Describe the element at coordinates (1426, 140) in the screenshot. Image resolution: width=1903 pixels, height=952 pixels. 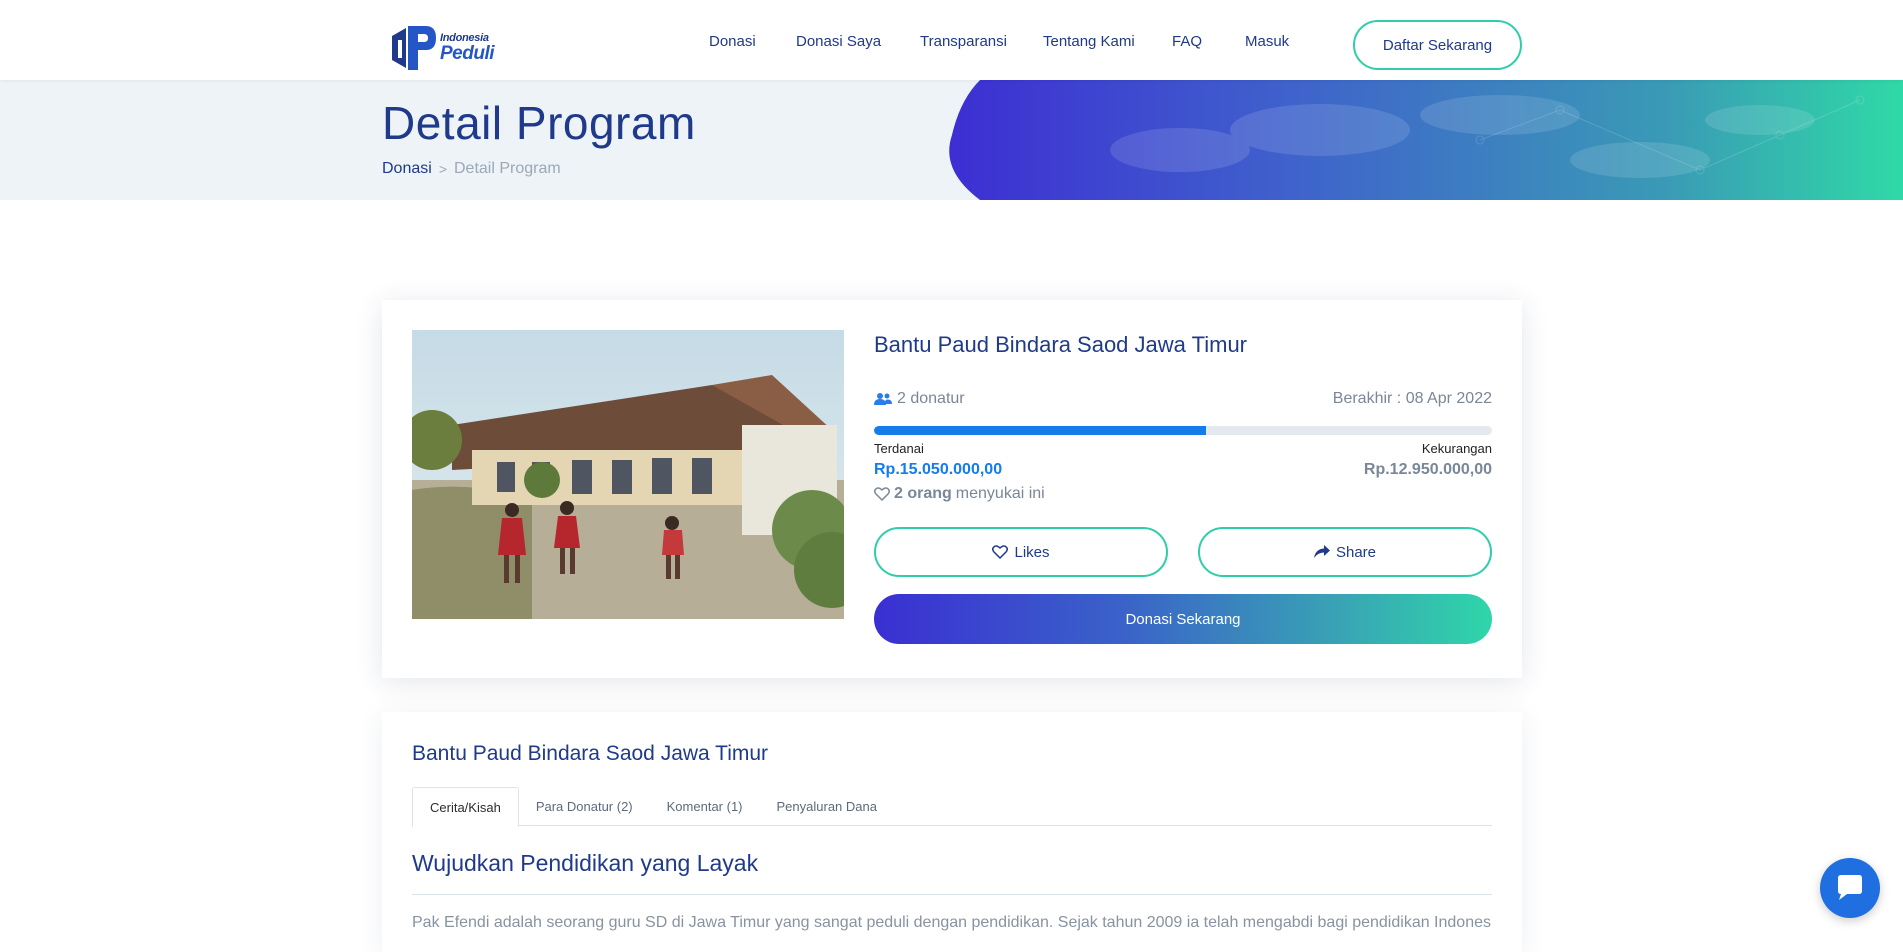
I see `banner-decoration` at that location.